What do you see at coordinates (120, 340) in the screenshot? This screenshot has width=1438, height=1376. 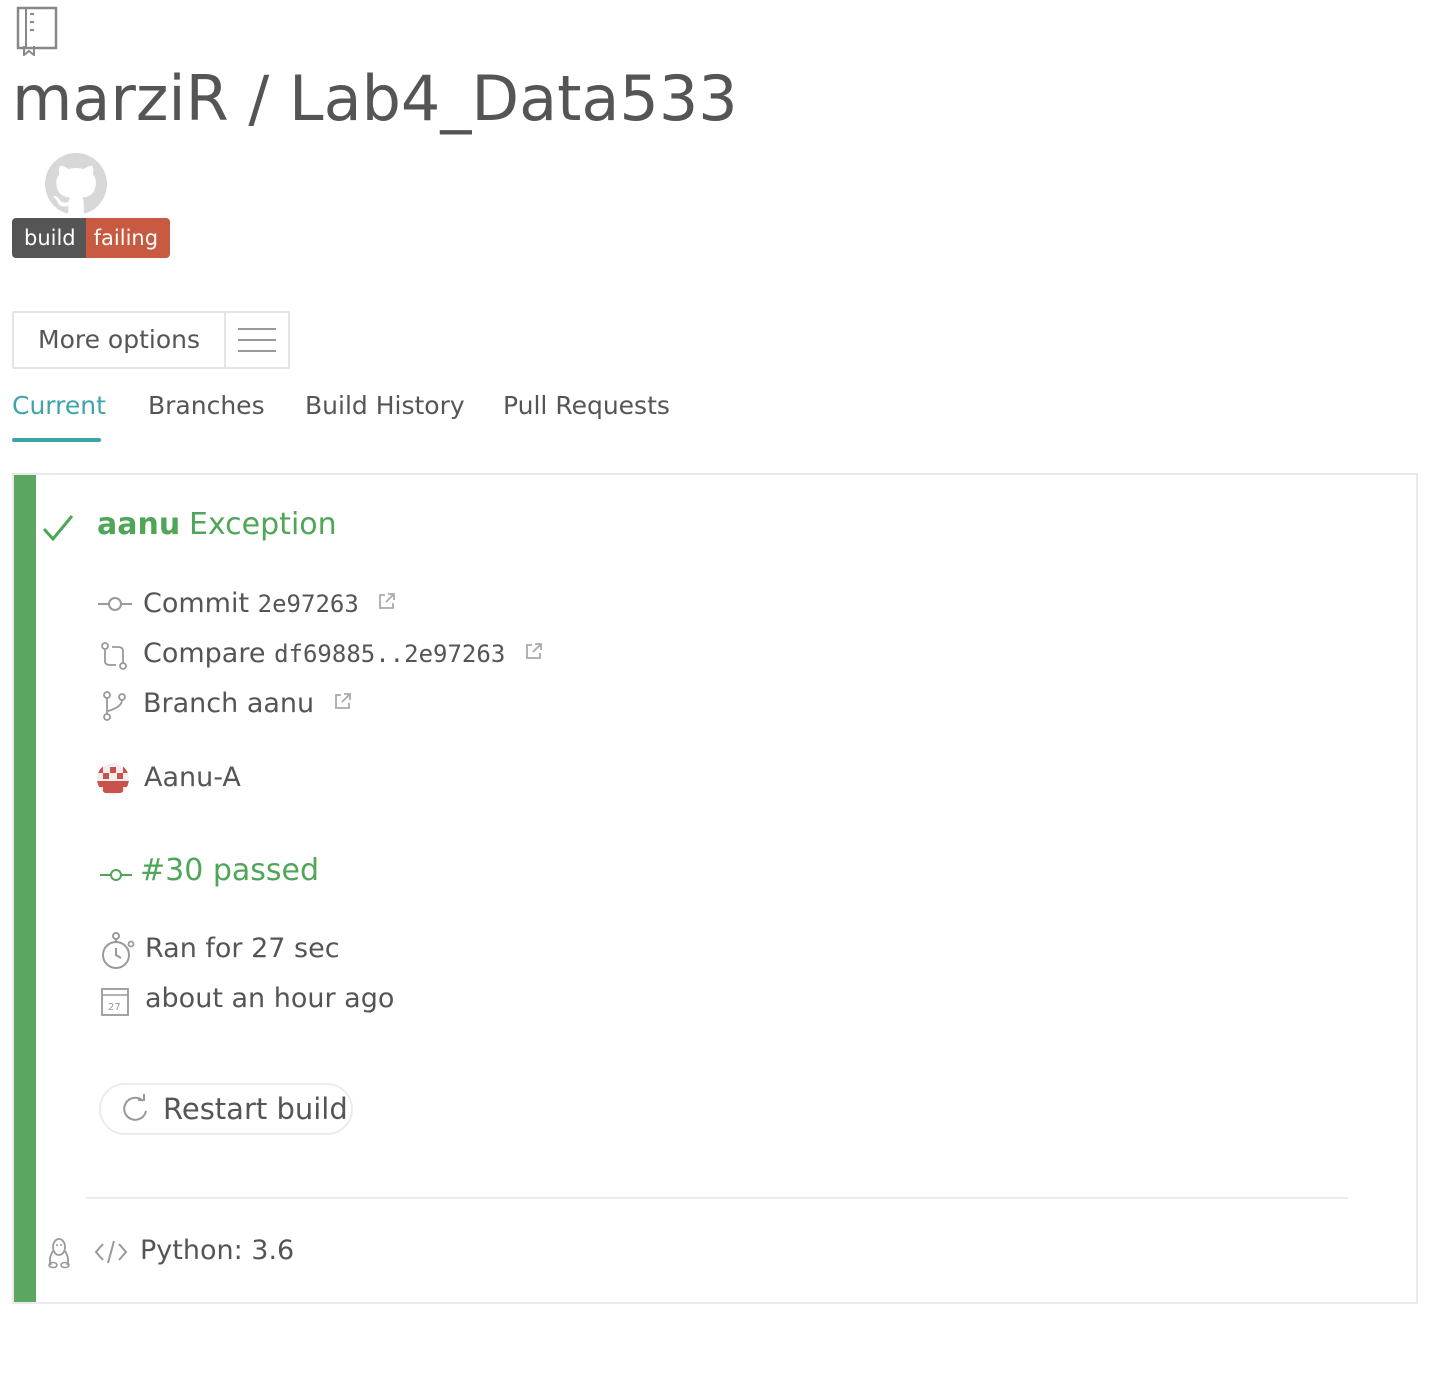 I see `more-options-label: More options` at bounding box center [120, 340].